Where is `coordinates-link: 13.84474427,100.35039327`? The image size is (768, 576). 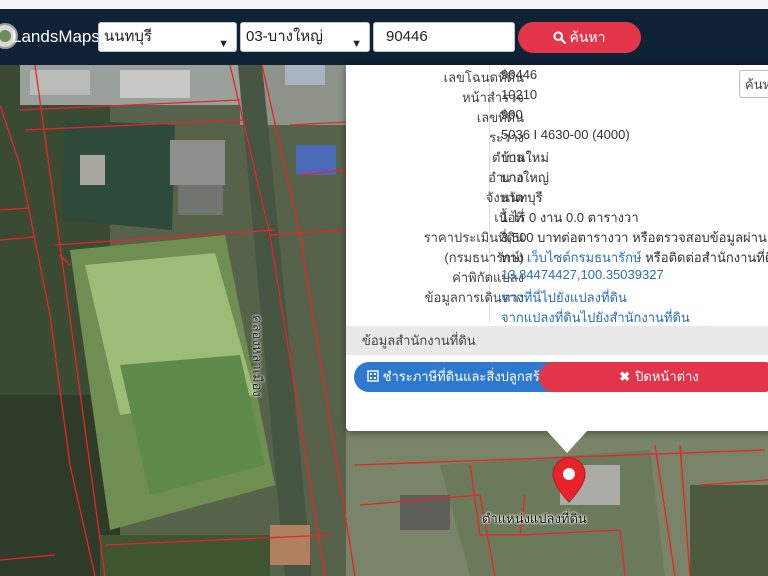
coordinates-link: 13.84474427,100.35039327 is located at coordinates (582, 274).